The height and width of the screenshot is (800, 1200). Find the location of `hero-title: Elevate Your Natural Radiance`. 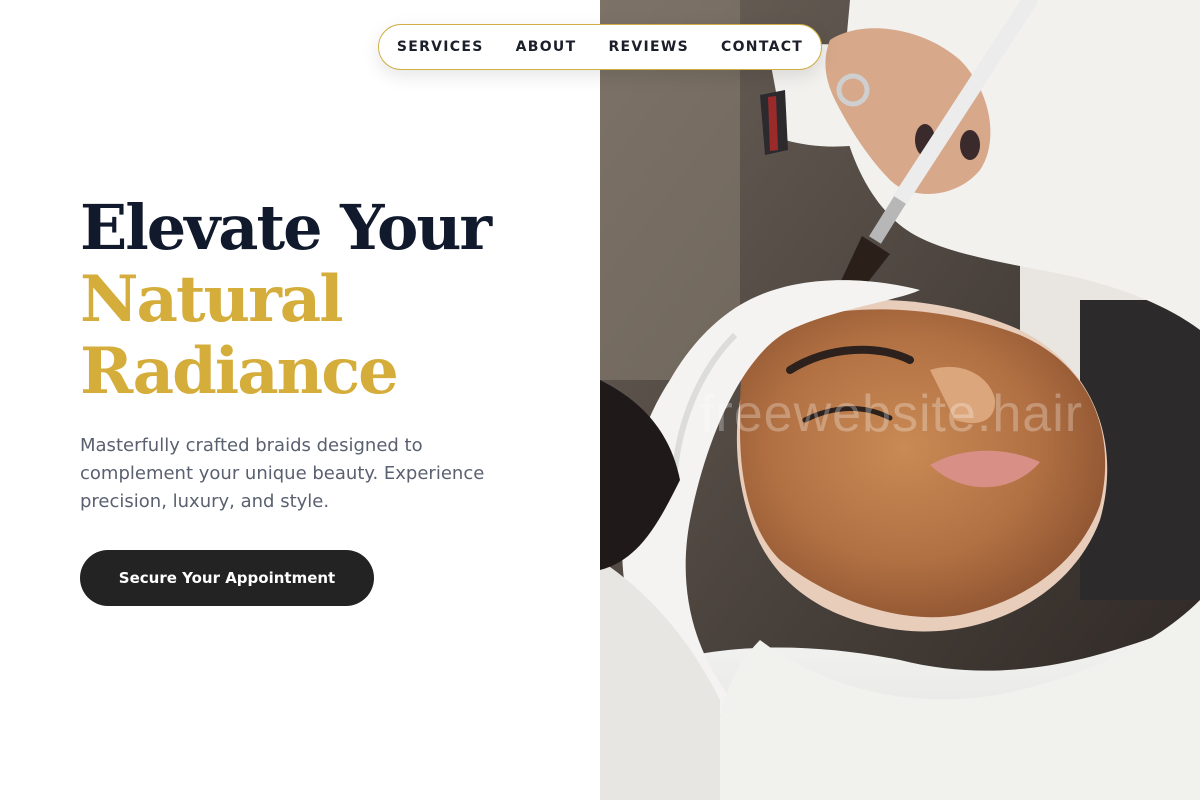

hero-title: Elevate Your Natural Radiance is located at coordinates (286, 300).